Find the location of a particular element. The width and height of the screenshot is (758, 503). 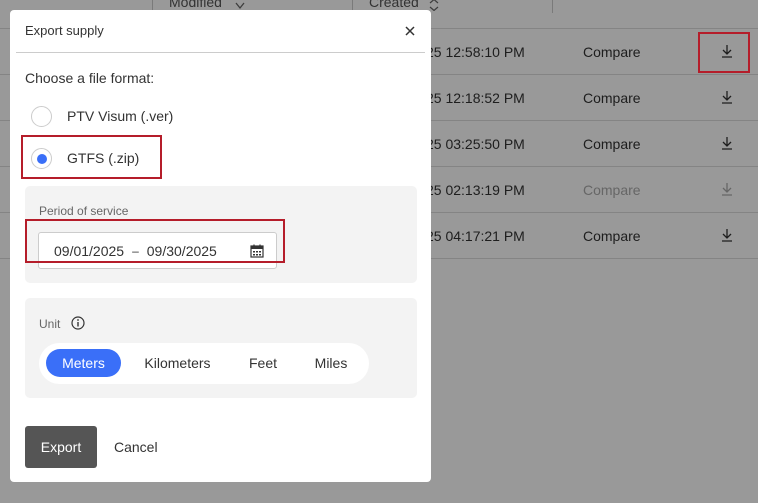

unit-segmented-control: Meters Kilometers Feet Miles is located at coordinates (204, 363).